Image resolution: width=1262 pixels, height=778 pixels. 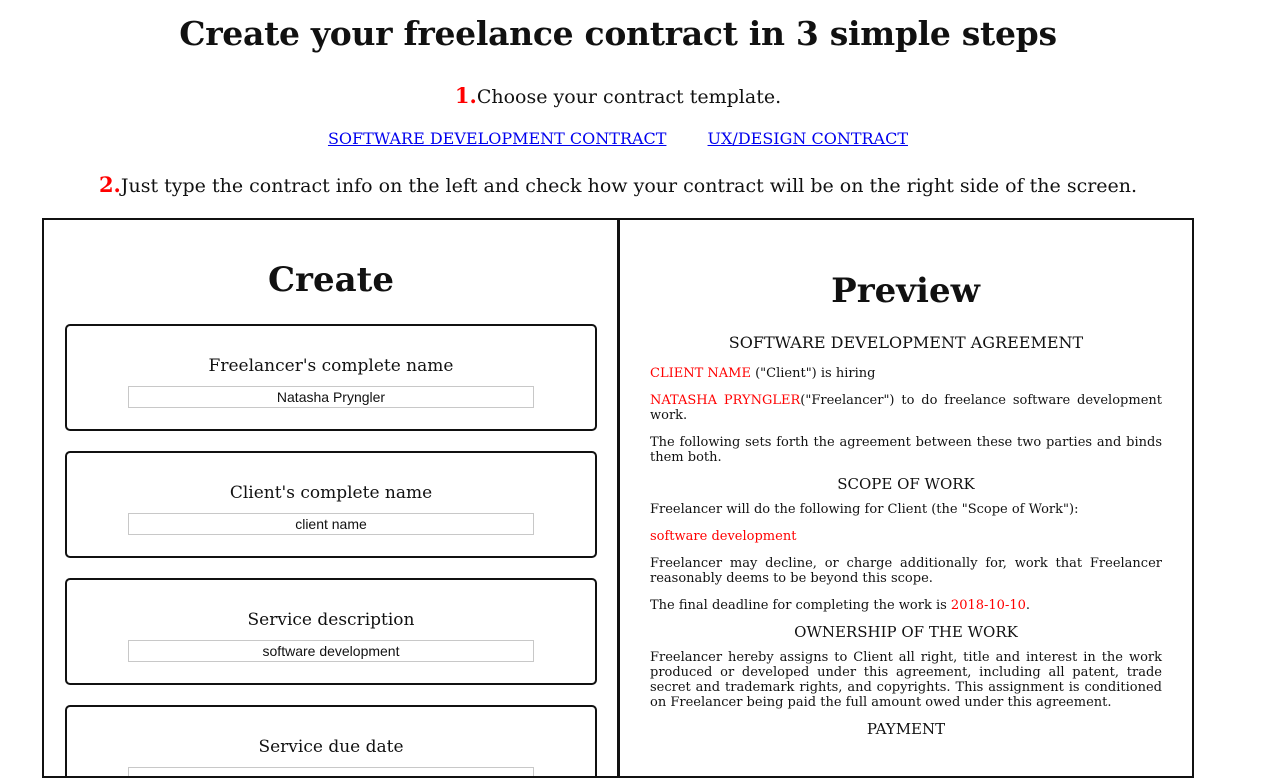 What do you see at coordinates (813, 373) in the screenshot?
I see `client-clause-text: ("Client") is hiring` at bounding box center [813, 373].